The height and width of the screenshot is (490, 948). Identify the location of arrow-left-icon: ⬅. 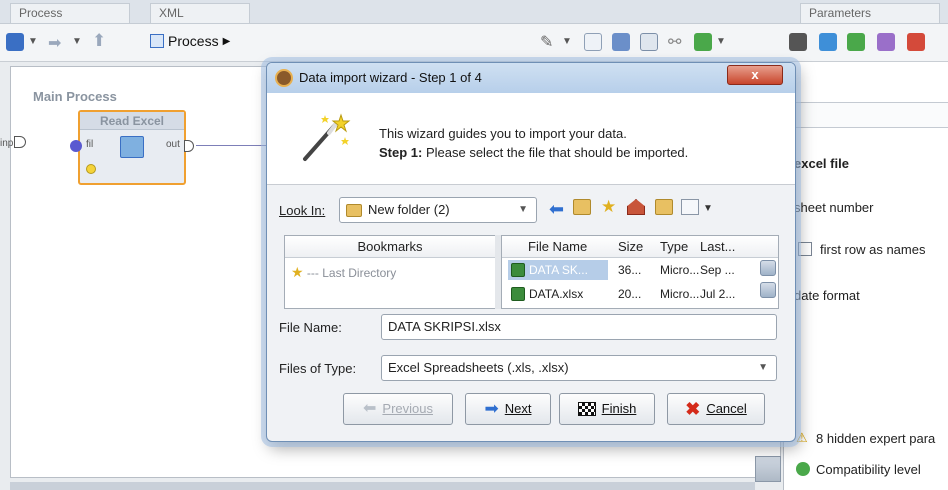
(370, 408).